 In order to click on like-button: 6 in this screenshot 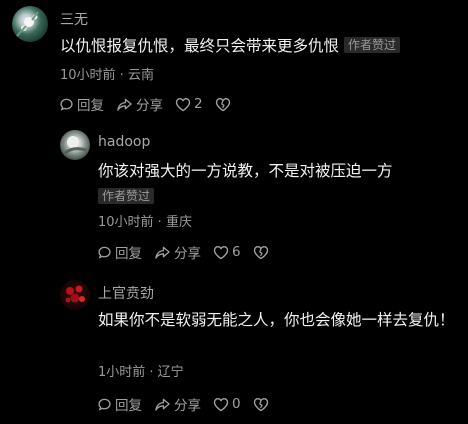, I will do `click(227, 252)`.